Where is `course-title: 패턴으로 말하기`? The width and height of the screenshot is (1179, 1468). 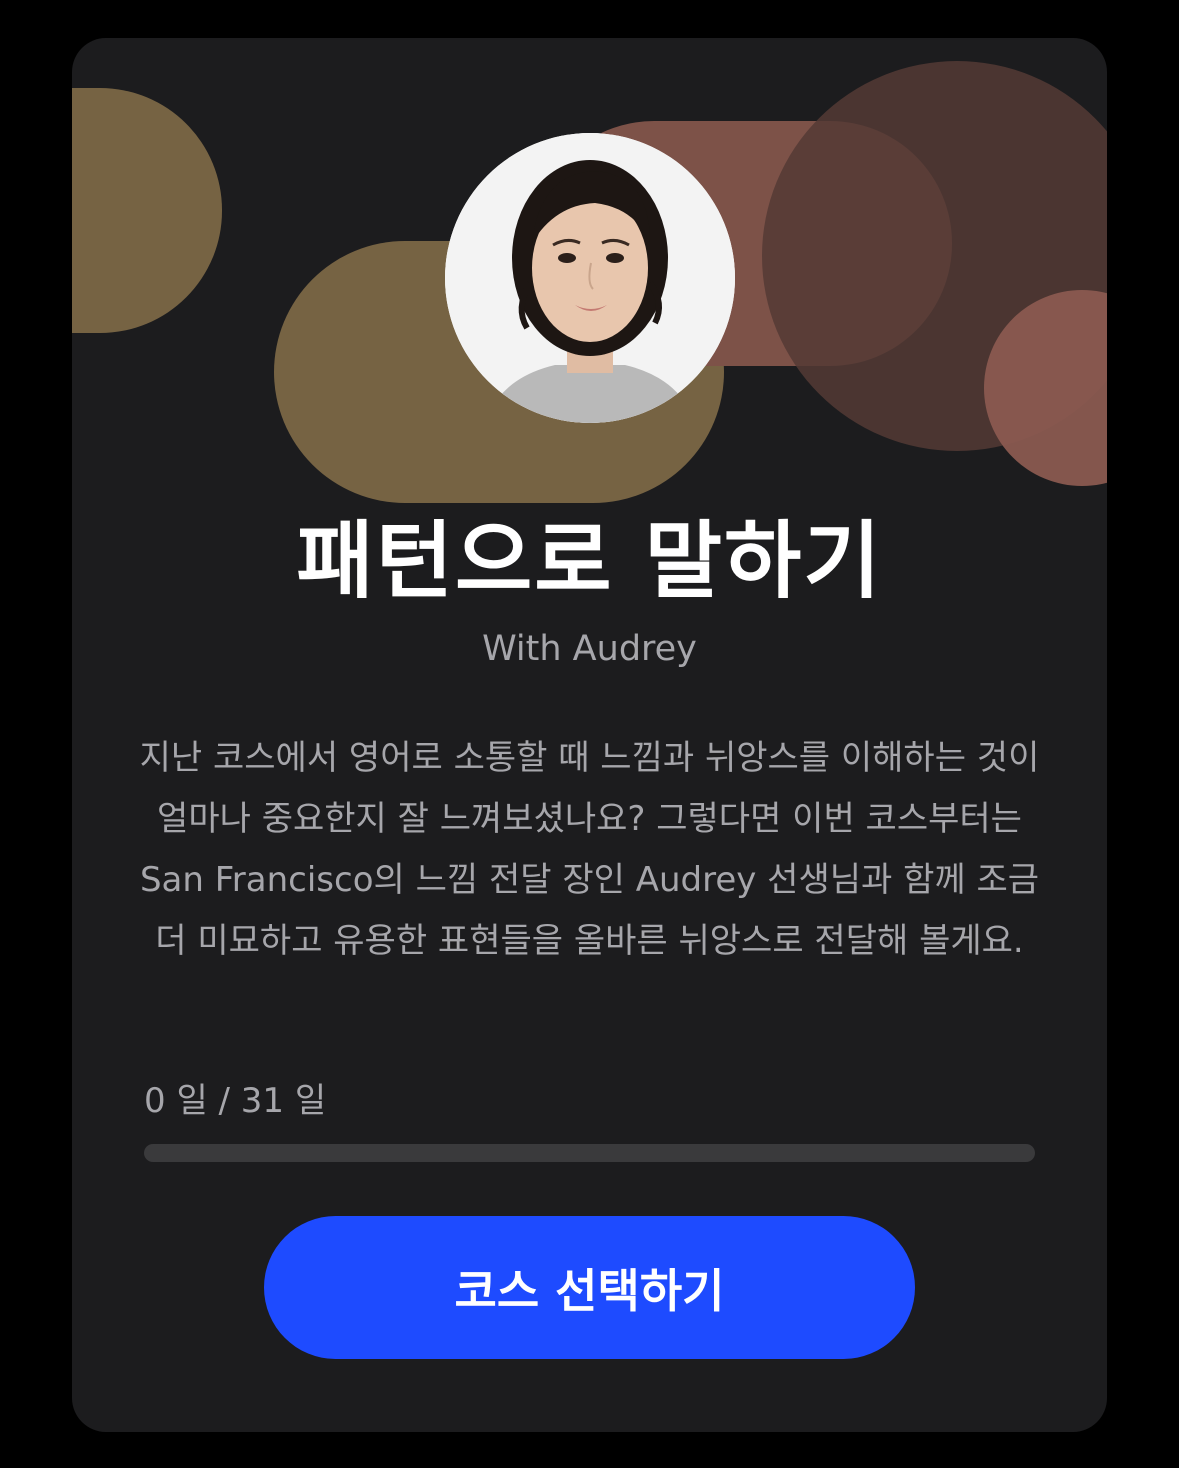 course-title: 패턴으로 말하기 is located at coordinates (589, 561).